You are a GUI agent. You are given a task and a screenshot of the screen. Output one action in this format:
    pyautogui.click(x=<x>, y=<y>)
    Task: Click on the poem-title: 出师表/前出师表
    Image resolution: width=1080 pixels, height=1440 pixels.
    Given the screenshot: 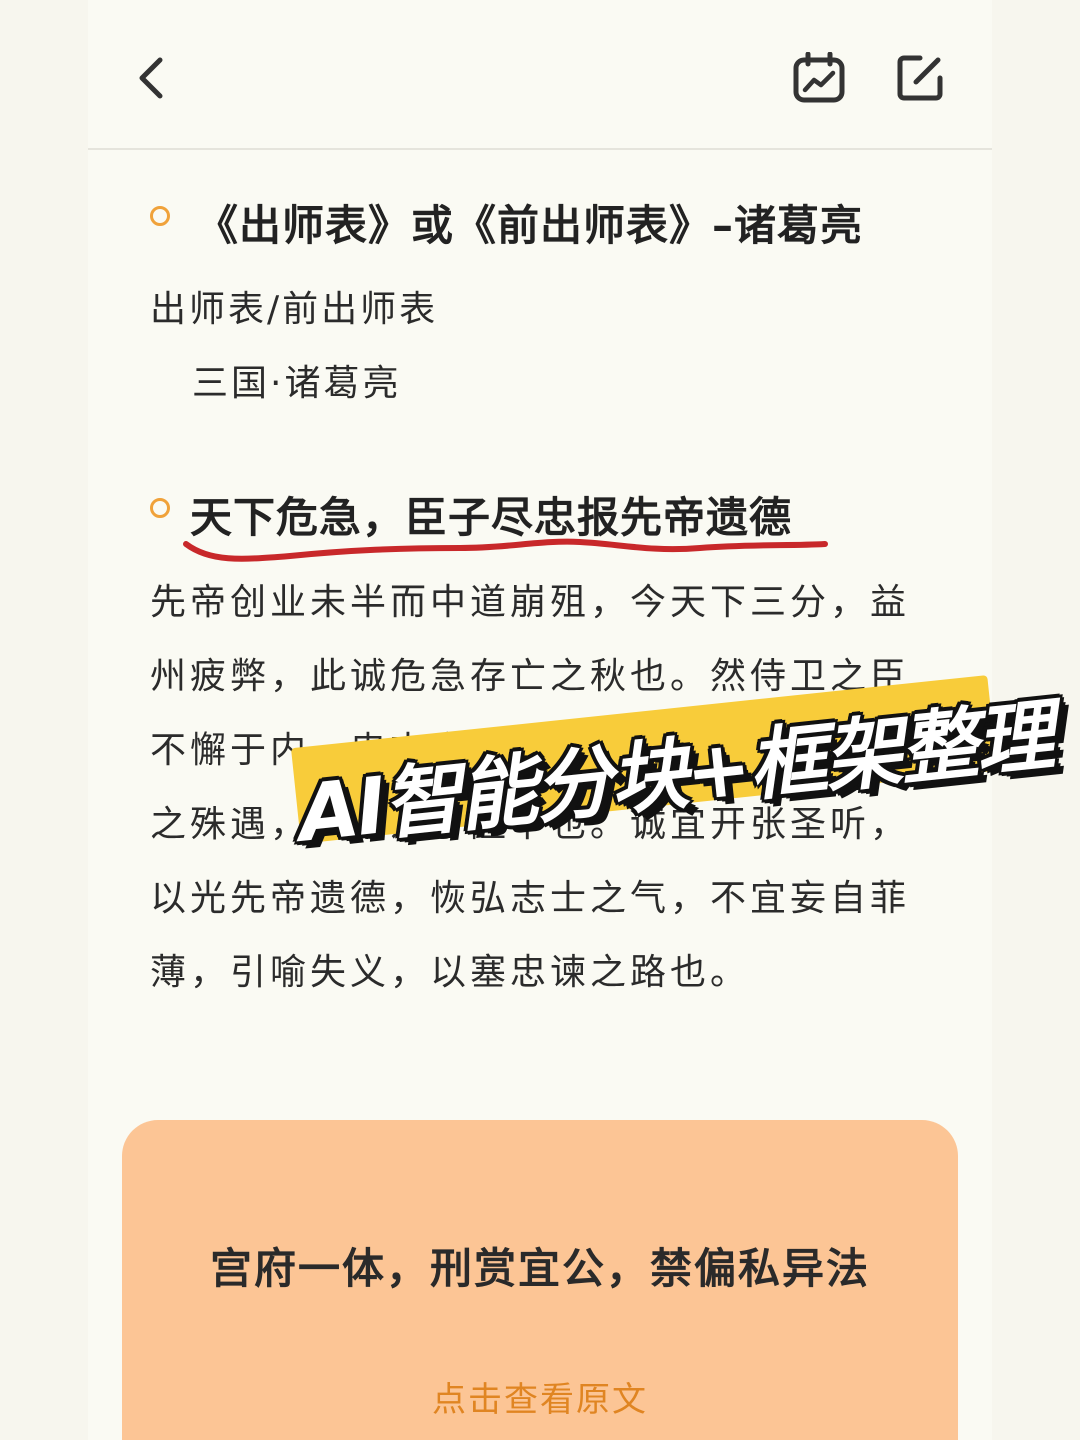 What is the action you would take?
    pyautogui.click(x=294, y=309)
    